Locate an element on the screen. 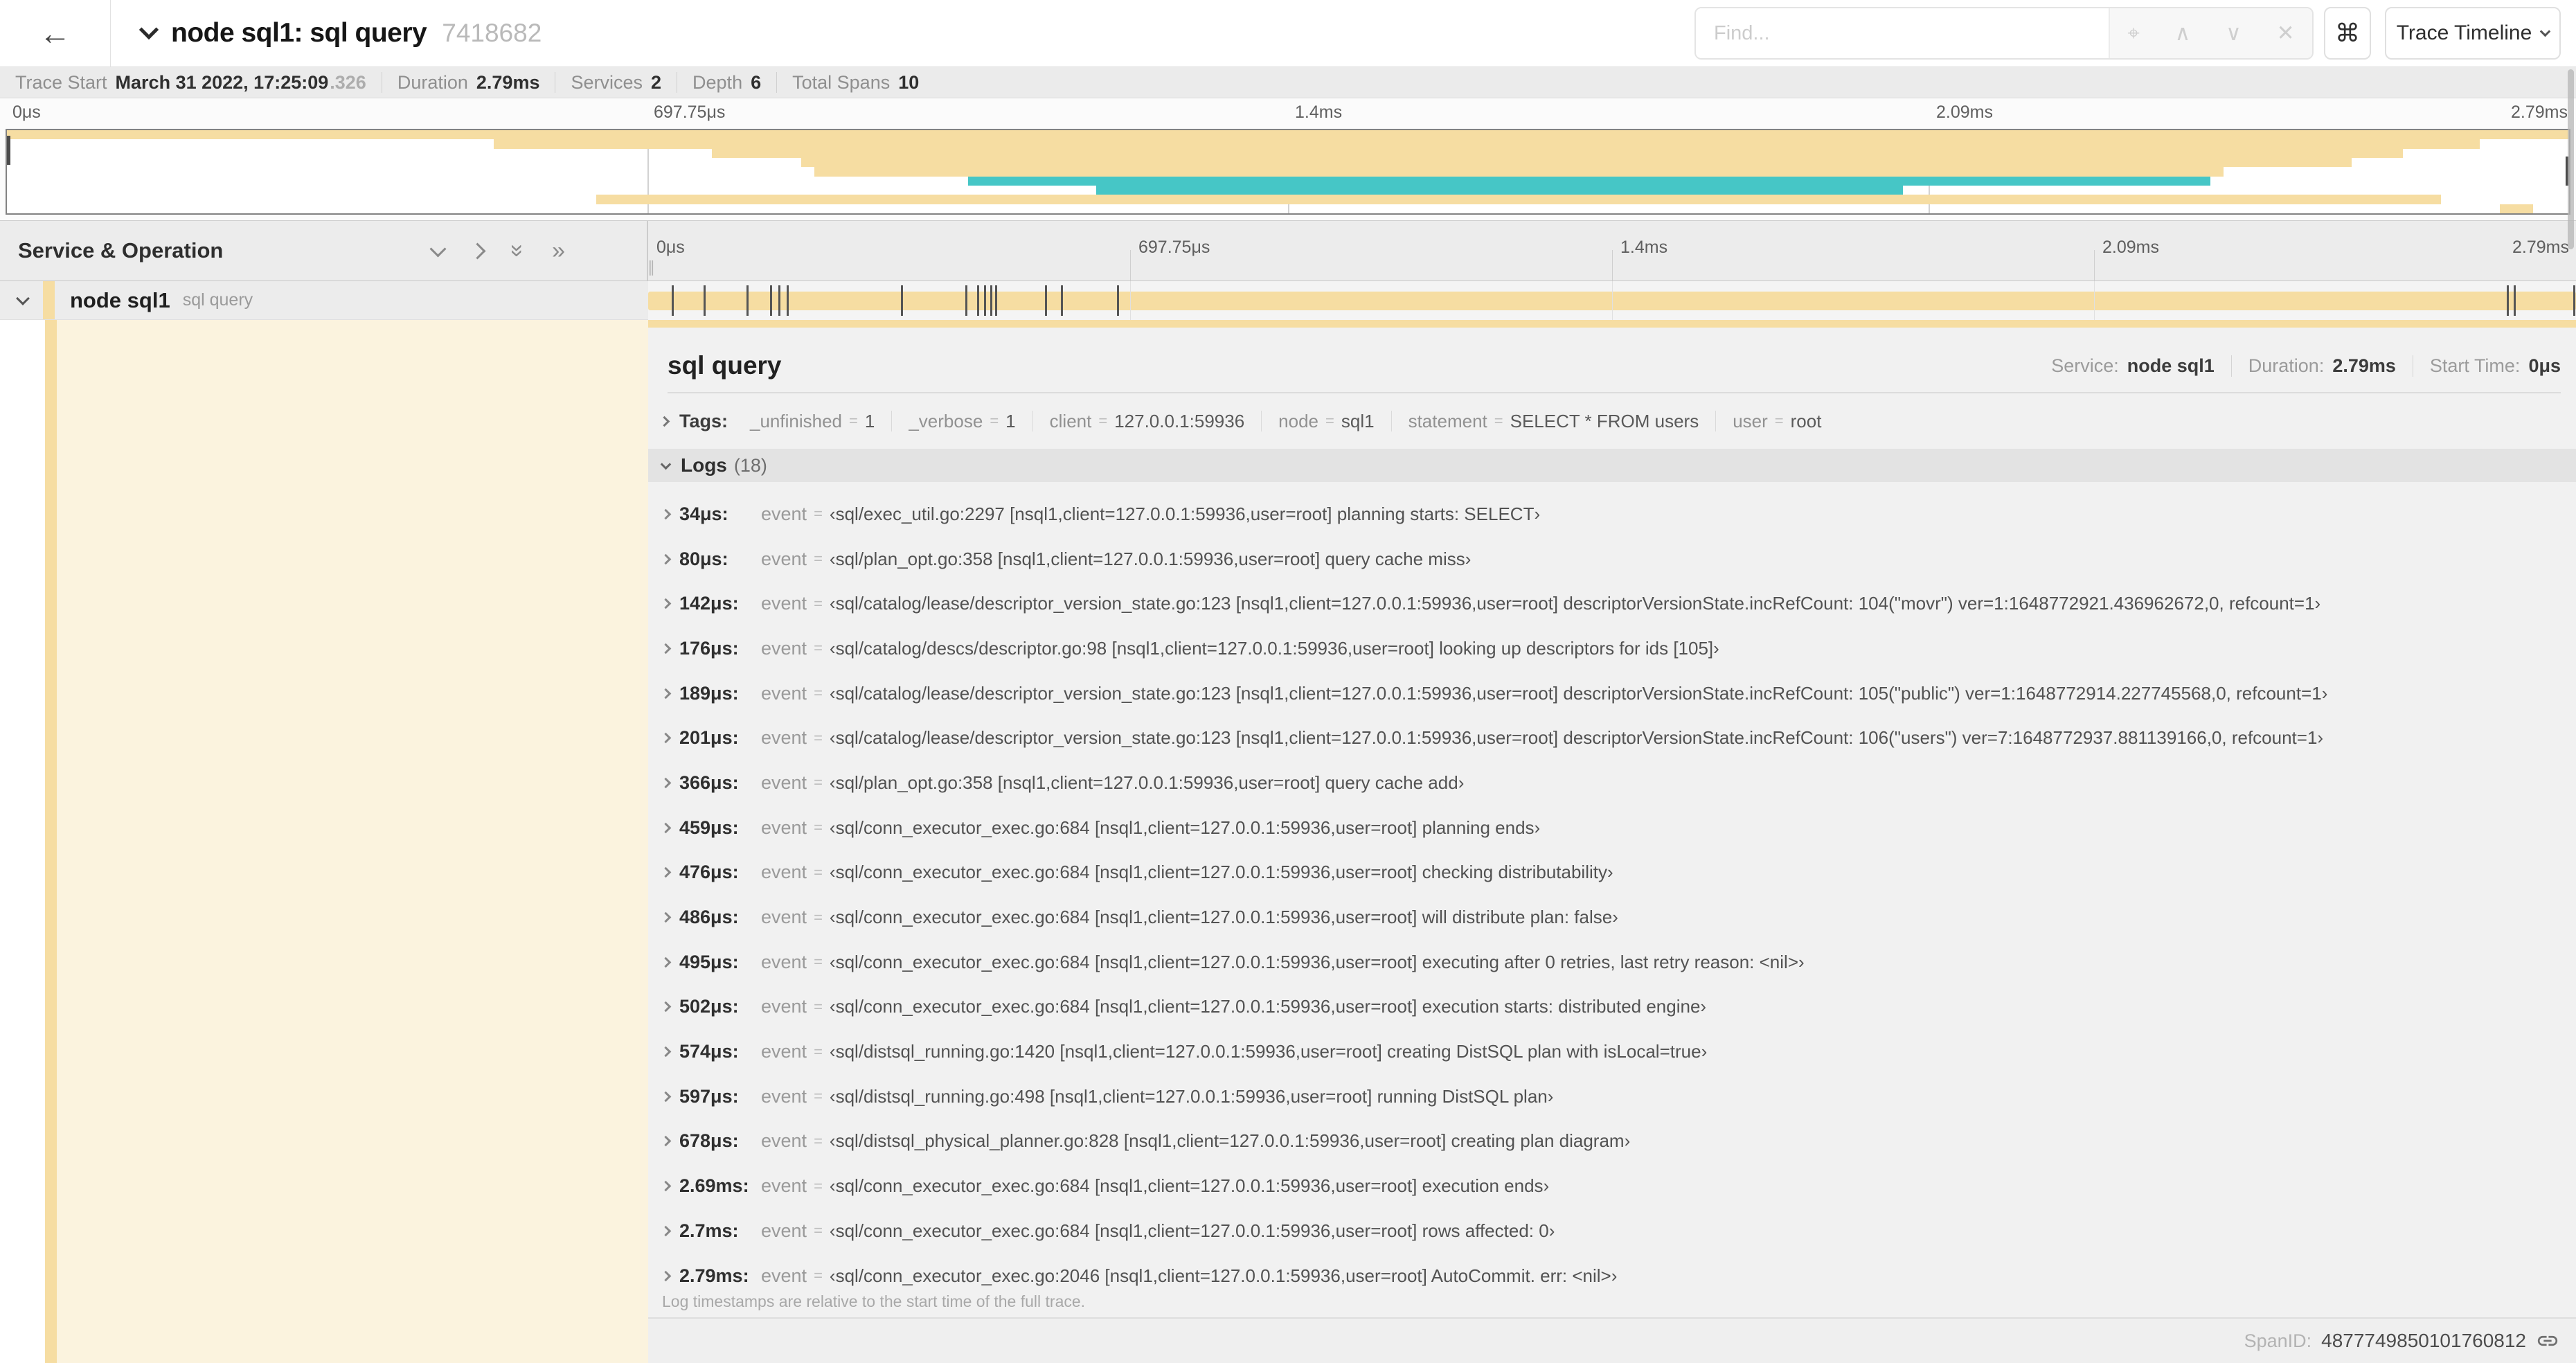 This screenshot has width=2576, height=1363. tag-item: _verbose = 1 is located at coordinates (962, 421).